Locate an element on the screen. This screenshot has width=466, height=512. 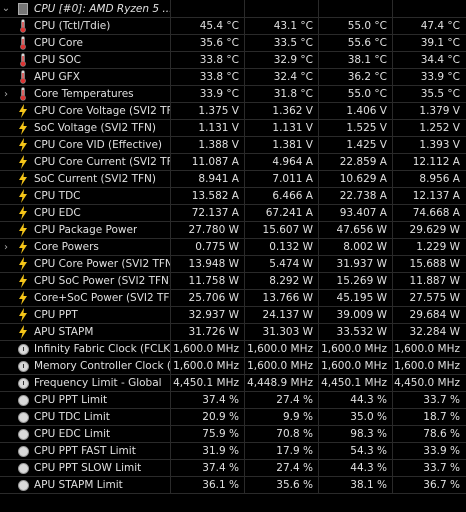
sensor-name-cell: CPU EDC Limit is located at coordinates (85, 434).